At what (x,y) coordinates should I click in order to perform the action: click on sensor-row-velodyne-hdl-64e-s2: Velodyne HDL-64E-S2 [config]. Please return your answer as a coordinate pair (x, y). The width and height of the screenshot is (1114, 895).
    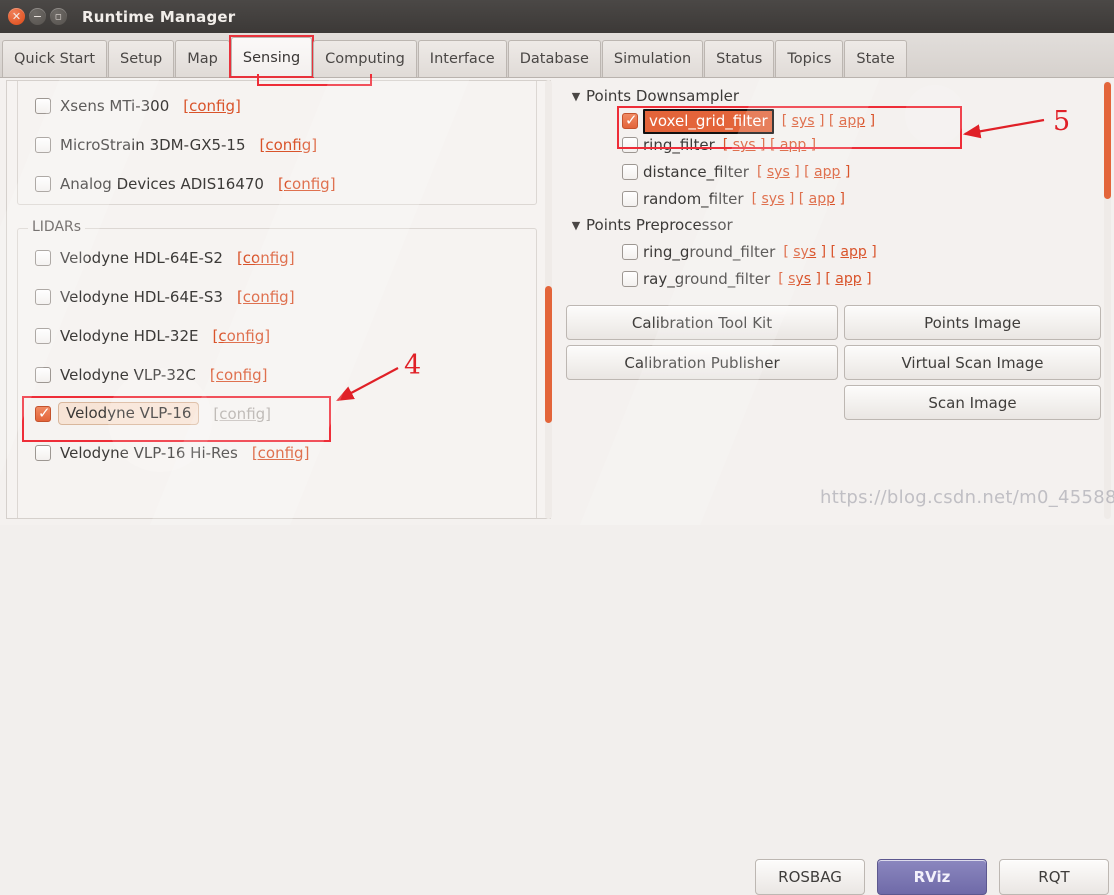
    Looking at the image, I should click on (277, 257).